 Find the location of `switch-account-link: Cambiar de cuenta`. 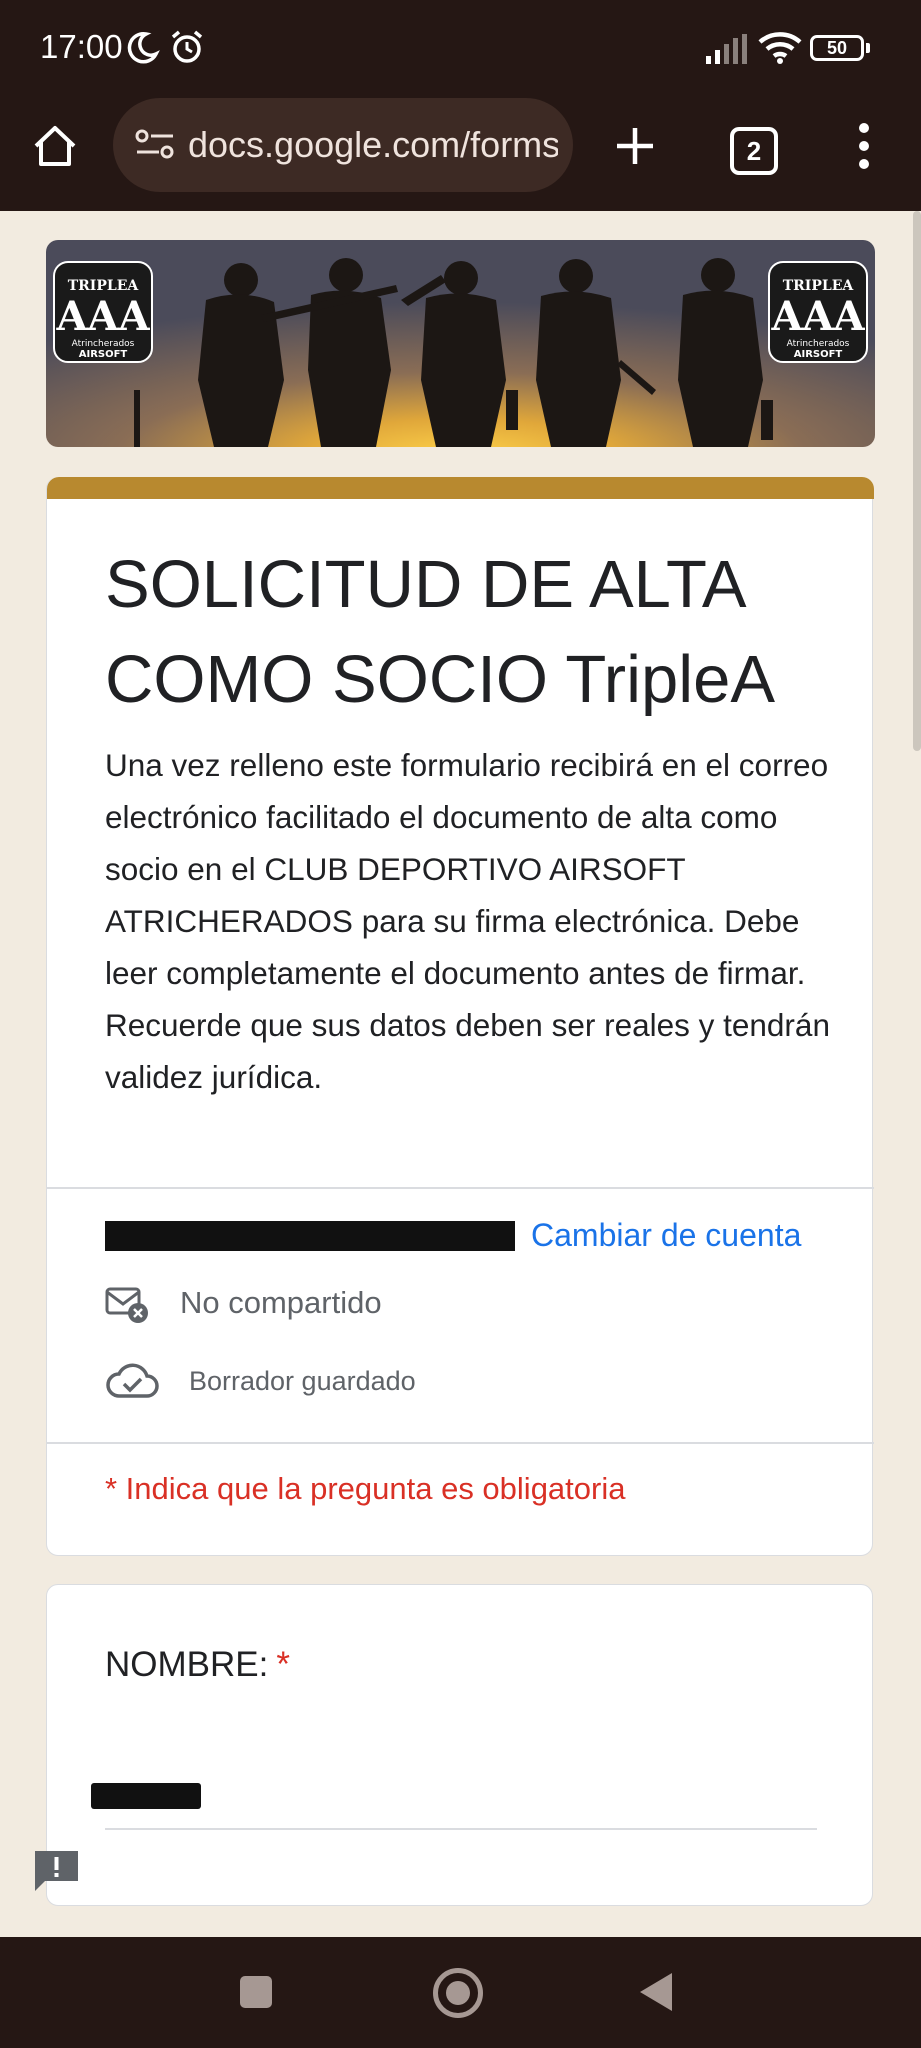

switch-account-link: Cambiar de cuenta is located at coordinates (666, 1235).